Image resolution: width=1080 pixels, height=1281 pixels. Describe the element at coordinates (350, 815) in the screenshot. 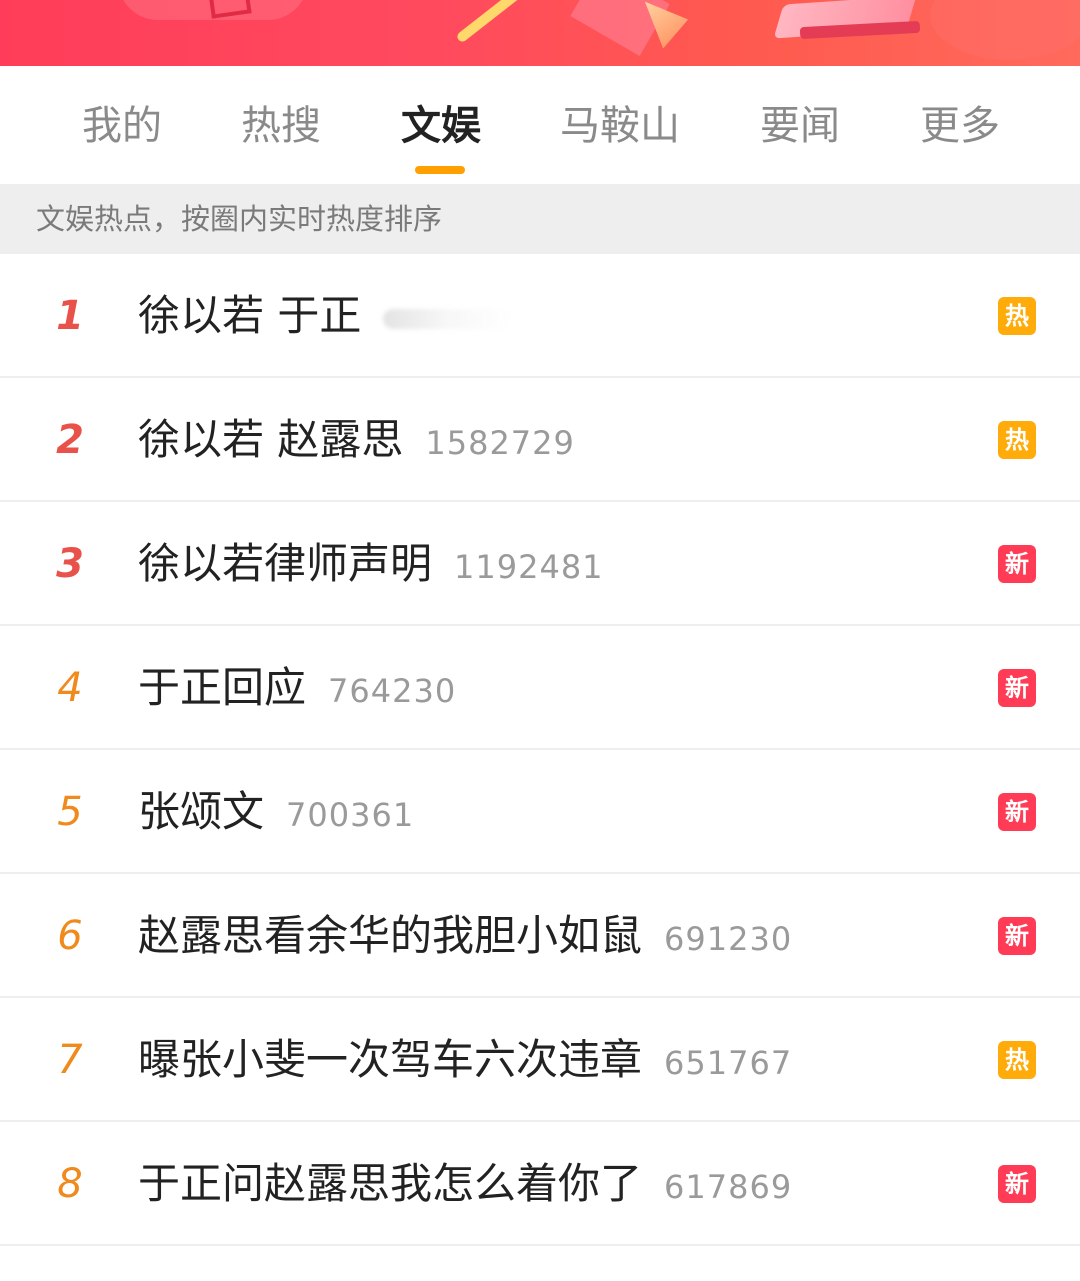

I see `heat-count: 700361` at that location.